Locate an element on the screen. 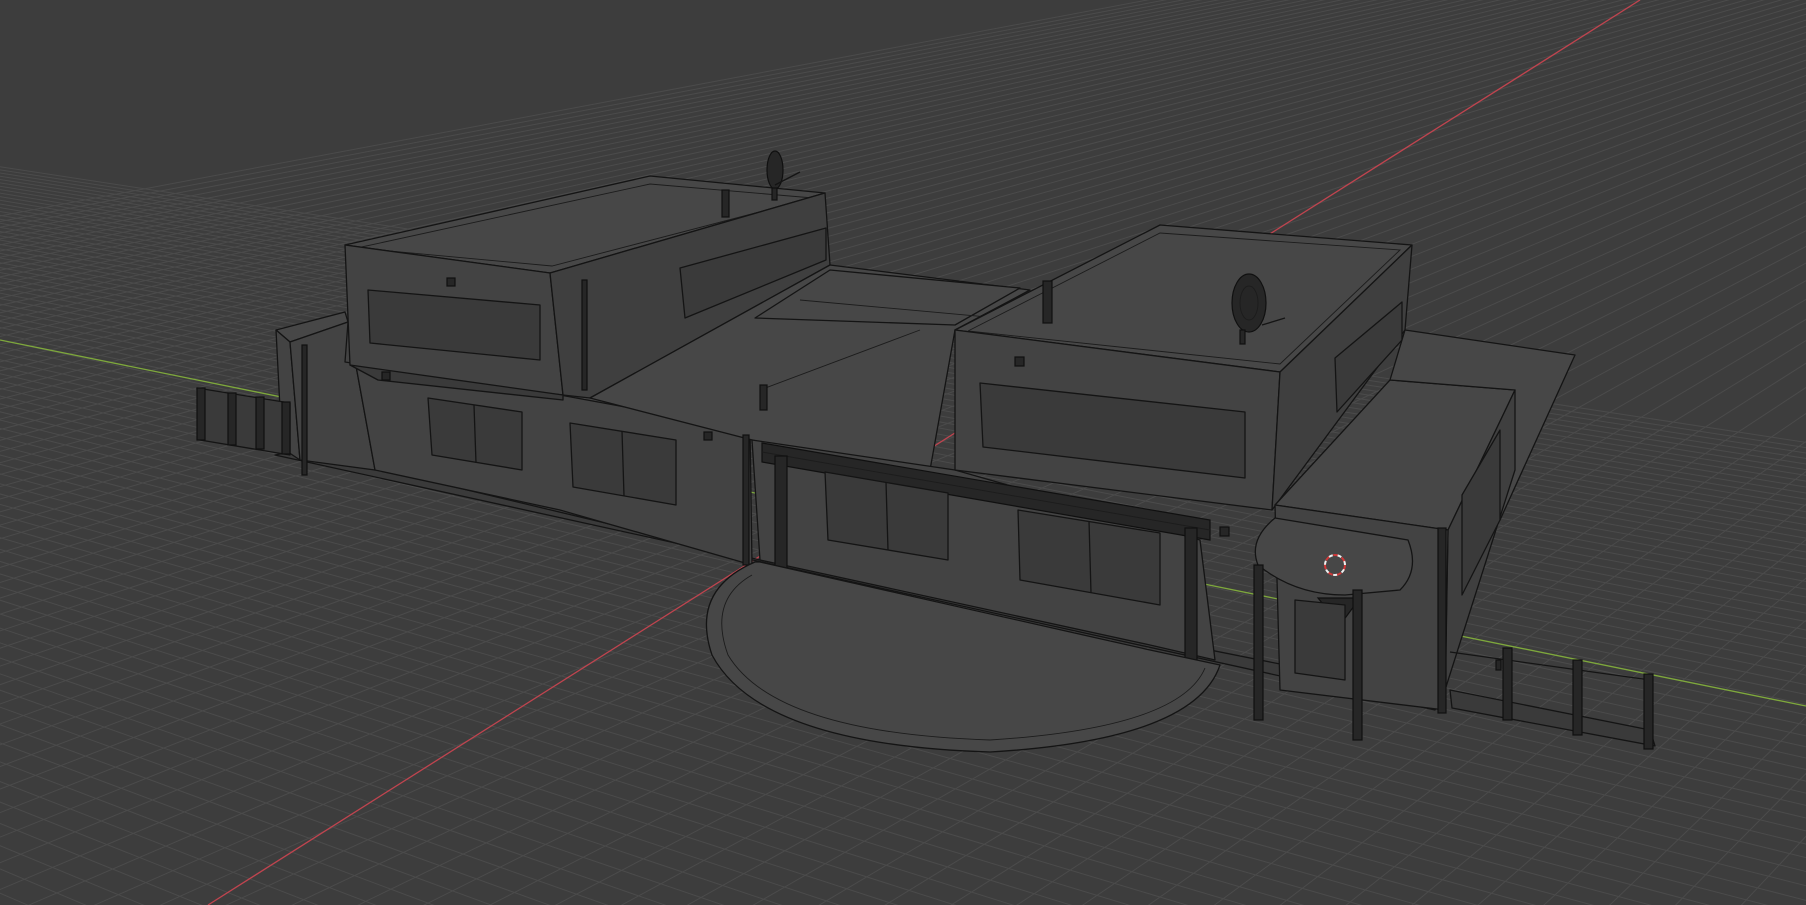 The height and width of the screenshot is (905, 1806). pergola-post-left is located at coordinates (781, 516).